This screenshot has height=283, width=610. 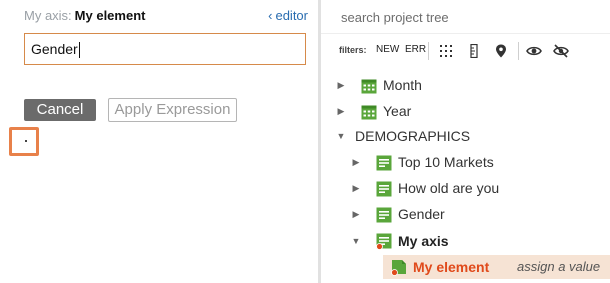 What do you see at coordinates (465, 111) in the screenshot?
I see `tree-item-year: ▶ Year` at bounding box center [465, 111].